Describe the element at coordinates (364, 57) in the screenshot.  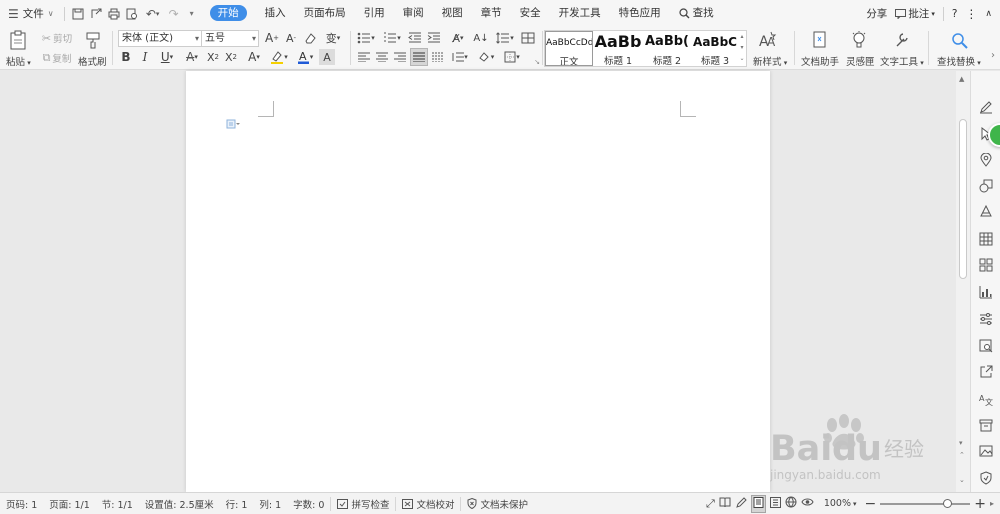
I see `align-left-icon` at that location.